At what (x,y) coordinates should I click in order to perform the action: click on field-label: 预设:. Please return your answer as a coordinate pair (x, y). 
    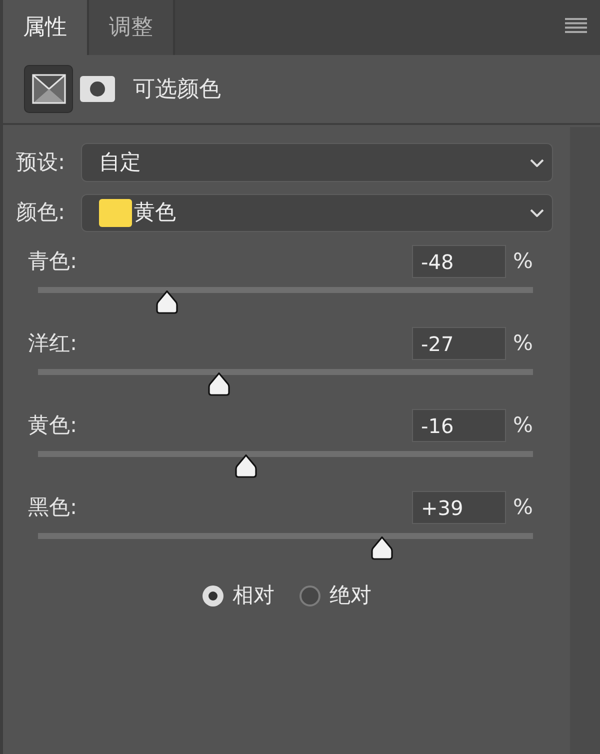
    Looking at the image, I should click on (40, 162).